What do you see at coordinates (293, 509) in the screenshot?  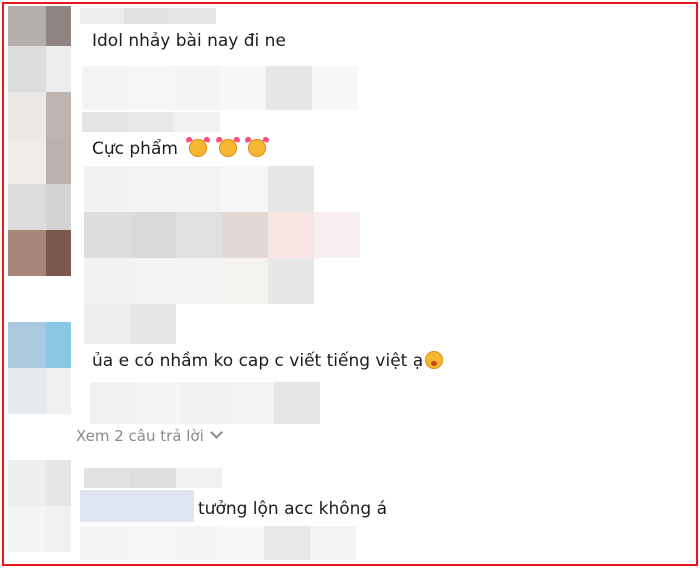 I see `comment-text: tưởng lộn acc không á` at bounding box center [293, 509].